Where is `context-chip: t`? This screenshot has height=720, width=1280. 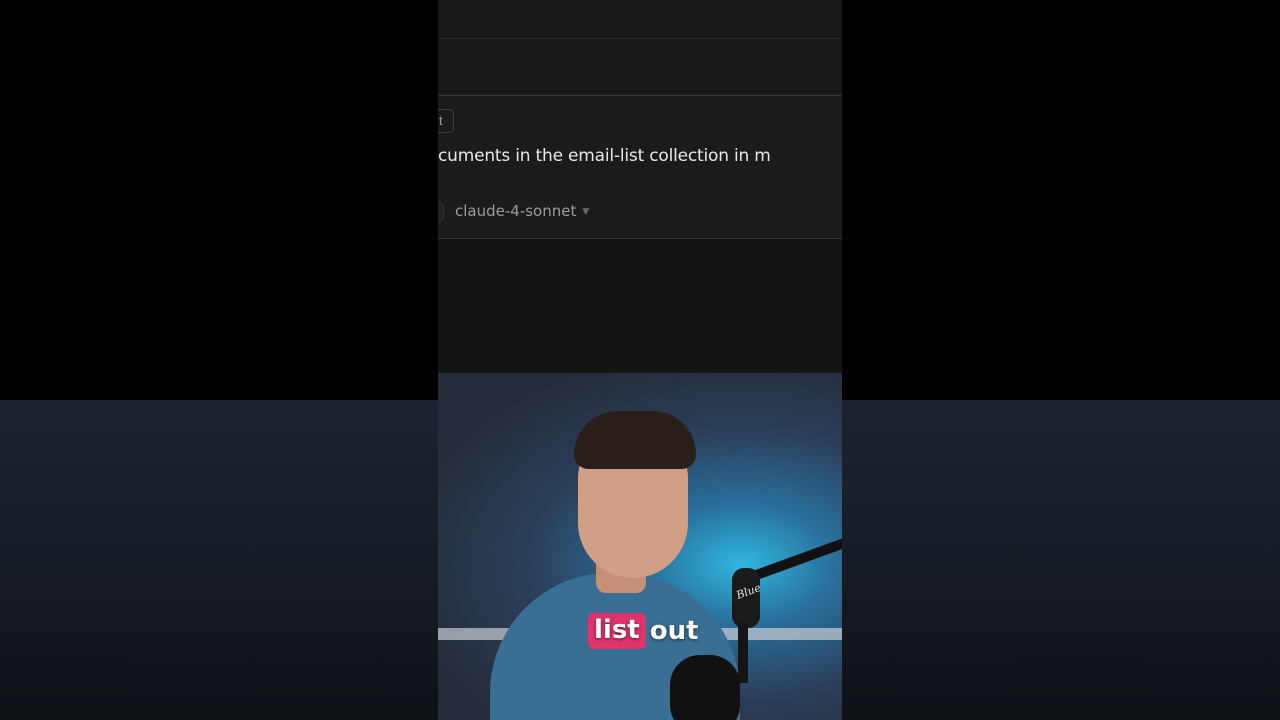 context-chip: t is located at coordinates (446, 121).